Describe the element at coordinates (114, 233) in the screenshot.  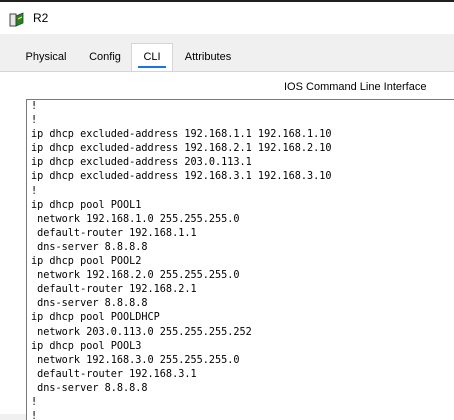
I see `console-line: default-router 192.168.1.1` at that location.